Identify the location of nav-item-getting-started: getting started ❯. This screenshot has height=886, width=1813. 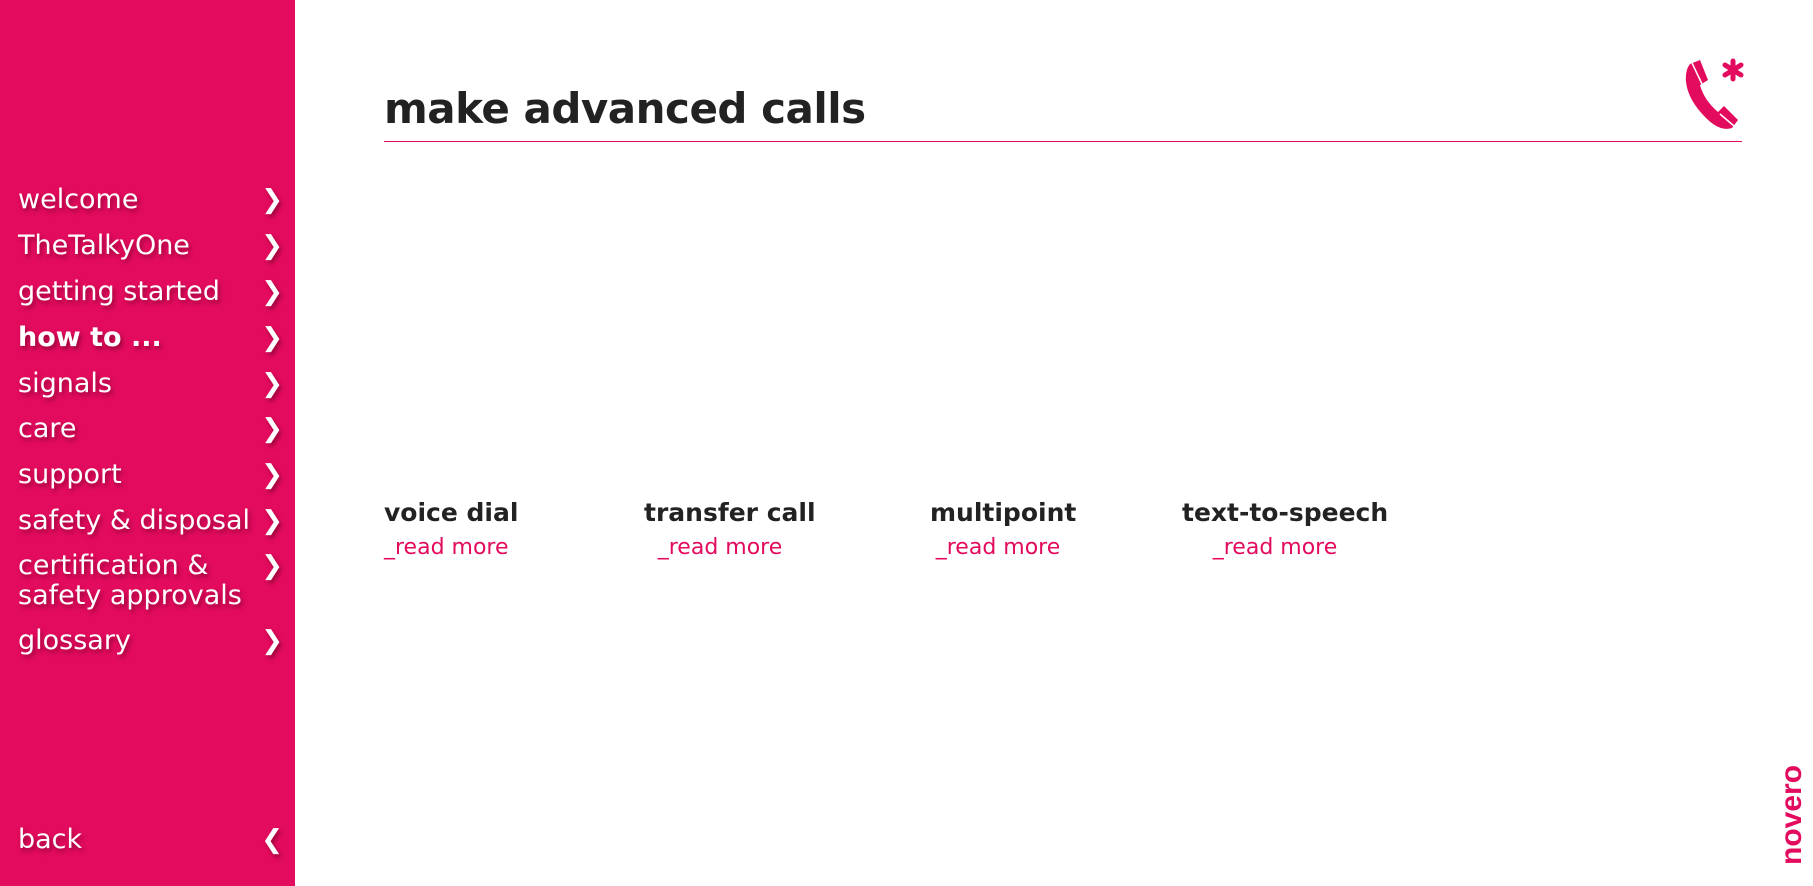
(150, 292).